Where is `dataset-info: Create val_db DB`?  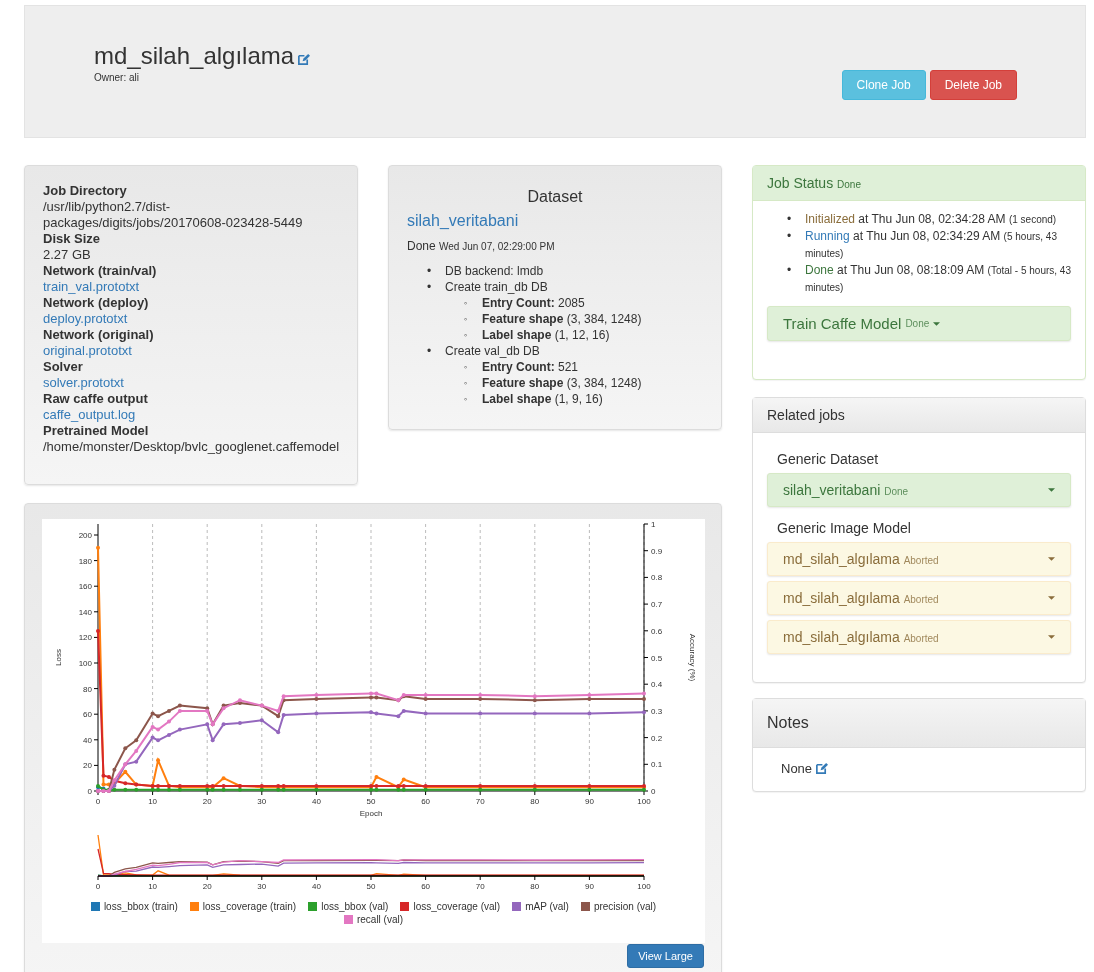 dataset-info: Create val_db DB is located at coordinates (492, 351).